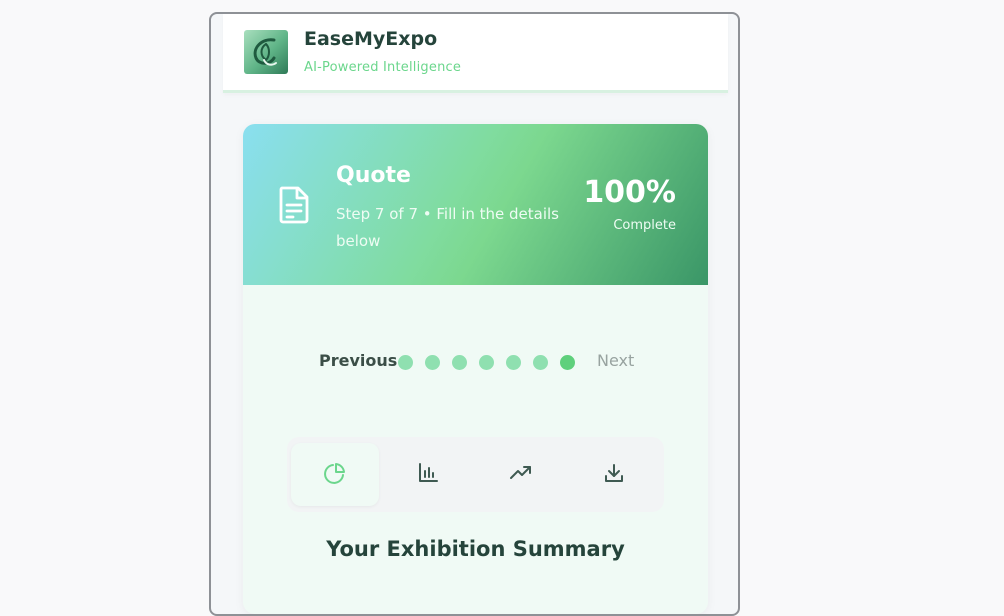  What do you see at coordinates (615, 360) in the screenshot?
I see `next-button: Next` at bounding box center [615, 360].